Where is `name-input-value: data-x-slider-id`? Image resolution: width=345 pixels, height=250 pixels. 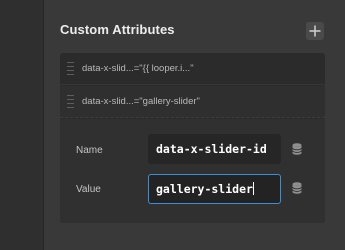 name-input-value: data-x-slider-id is located at coordinates (211, 149).